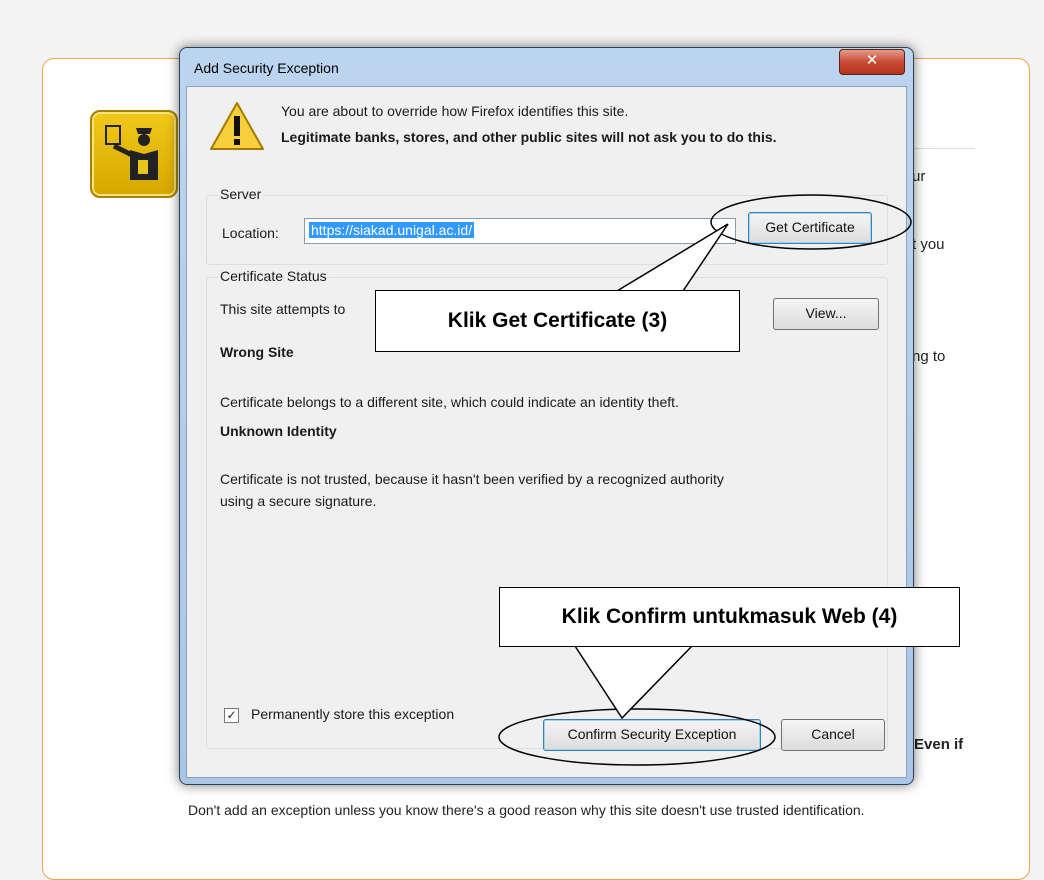 The height and width of the screenshot is (880, 1044). Describe the element at coordinates (637, 737) in the screenshot. I see `confirm-highlight-ellipse` at that location.